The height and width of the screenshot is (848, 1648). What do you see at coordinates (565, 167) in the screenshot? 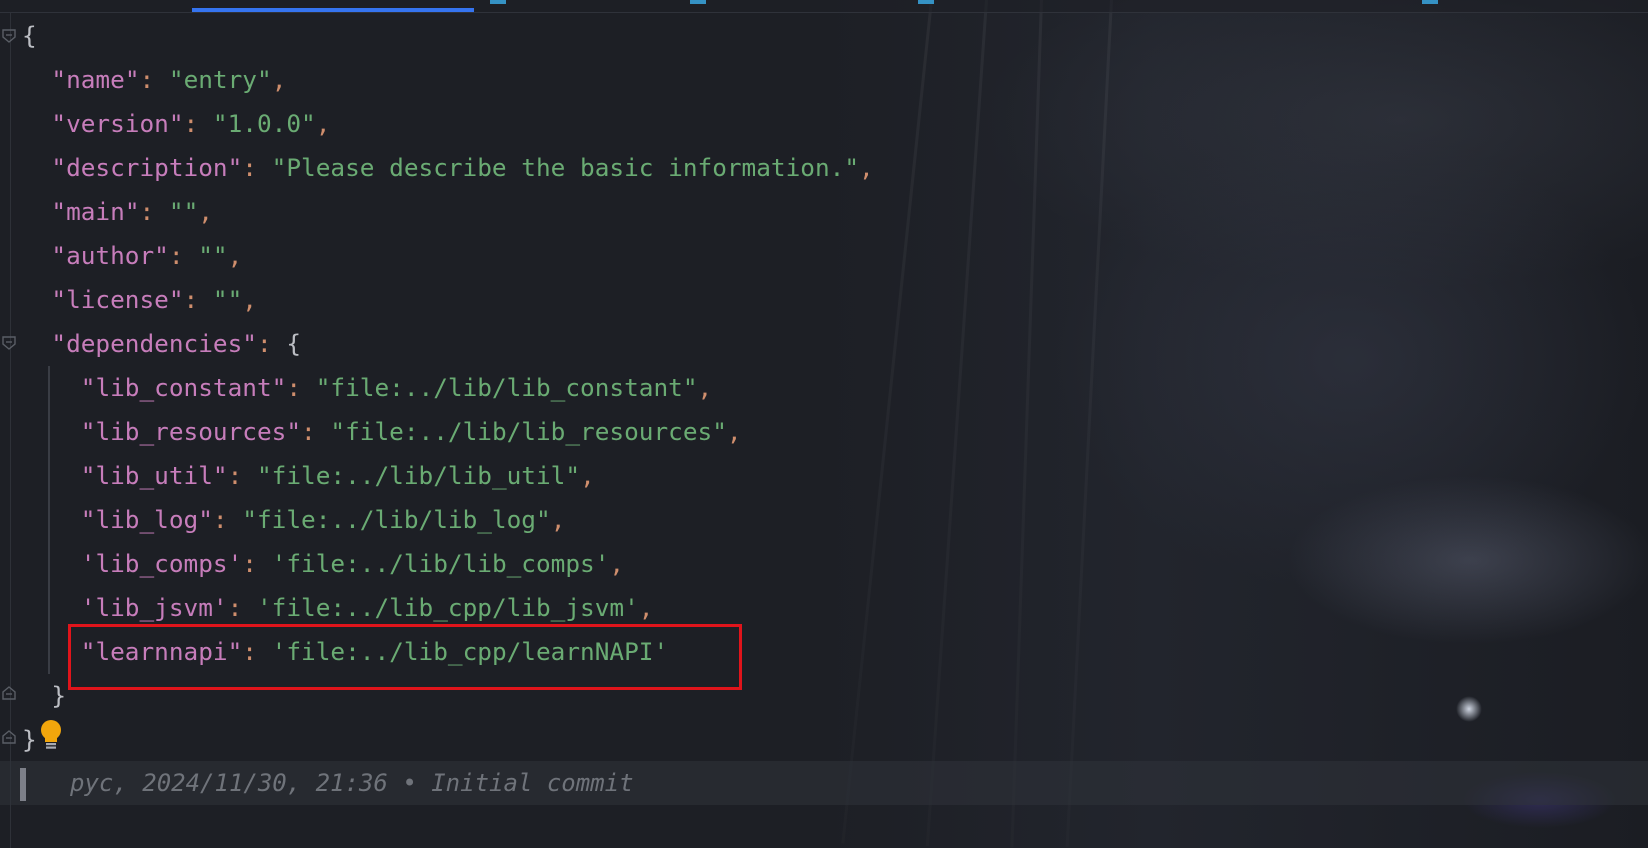
I see `json-value: Please describe the basic information.` at bounding box center [565, 167].